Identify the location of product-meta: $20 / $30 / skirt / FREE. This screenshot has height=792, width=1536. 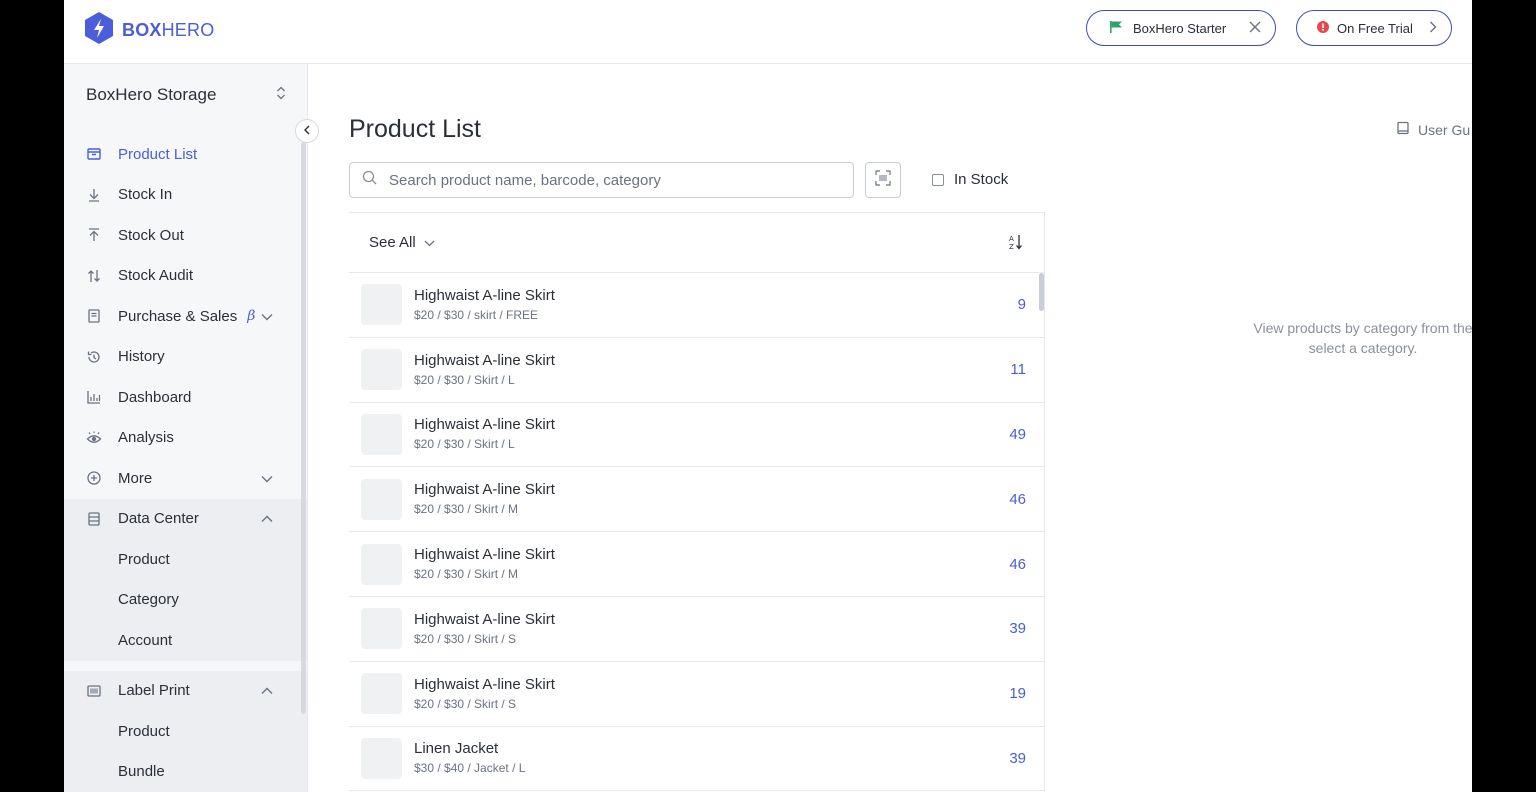
(476, 314).